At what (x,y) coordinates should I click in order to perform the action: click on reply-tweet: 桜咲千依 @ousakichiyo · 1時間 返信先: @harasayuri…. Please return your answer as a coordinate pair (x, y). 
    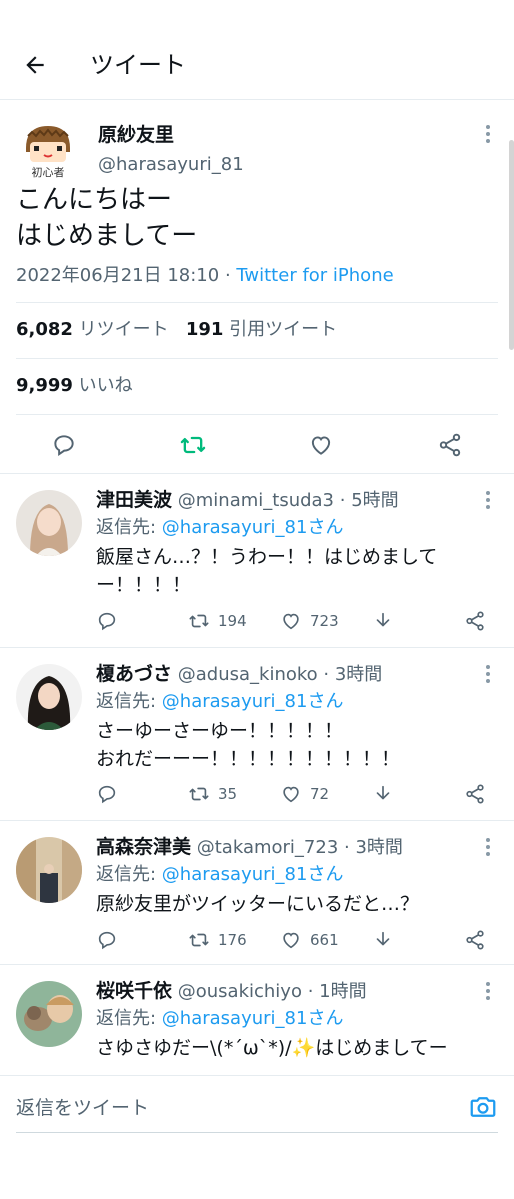
    Looking at the image, I should click on (257, 1020).